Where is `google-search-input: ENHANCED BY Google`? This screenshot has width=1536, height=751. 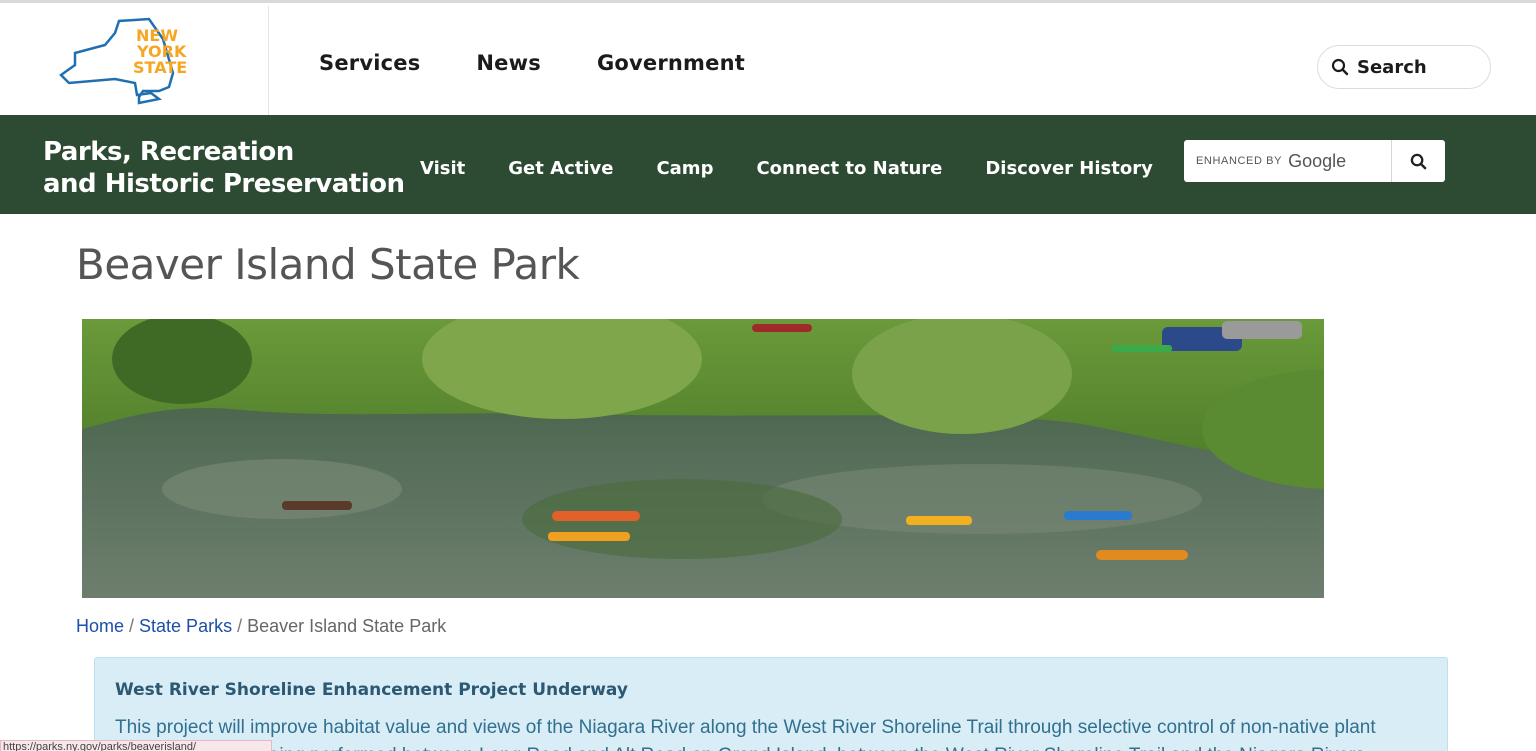
google-search-input: ENHANCED BY Google is located at coordinates (1287, 161).